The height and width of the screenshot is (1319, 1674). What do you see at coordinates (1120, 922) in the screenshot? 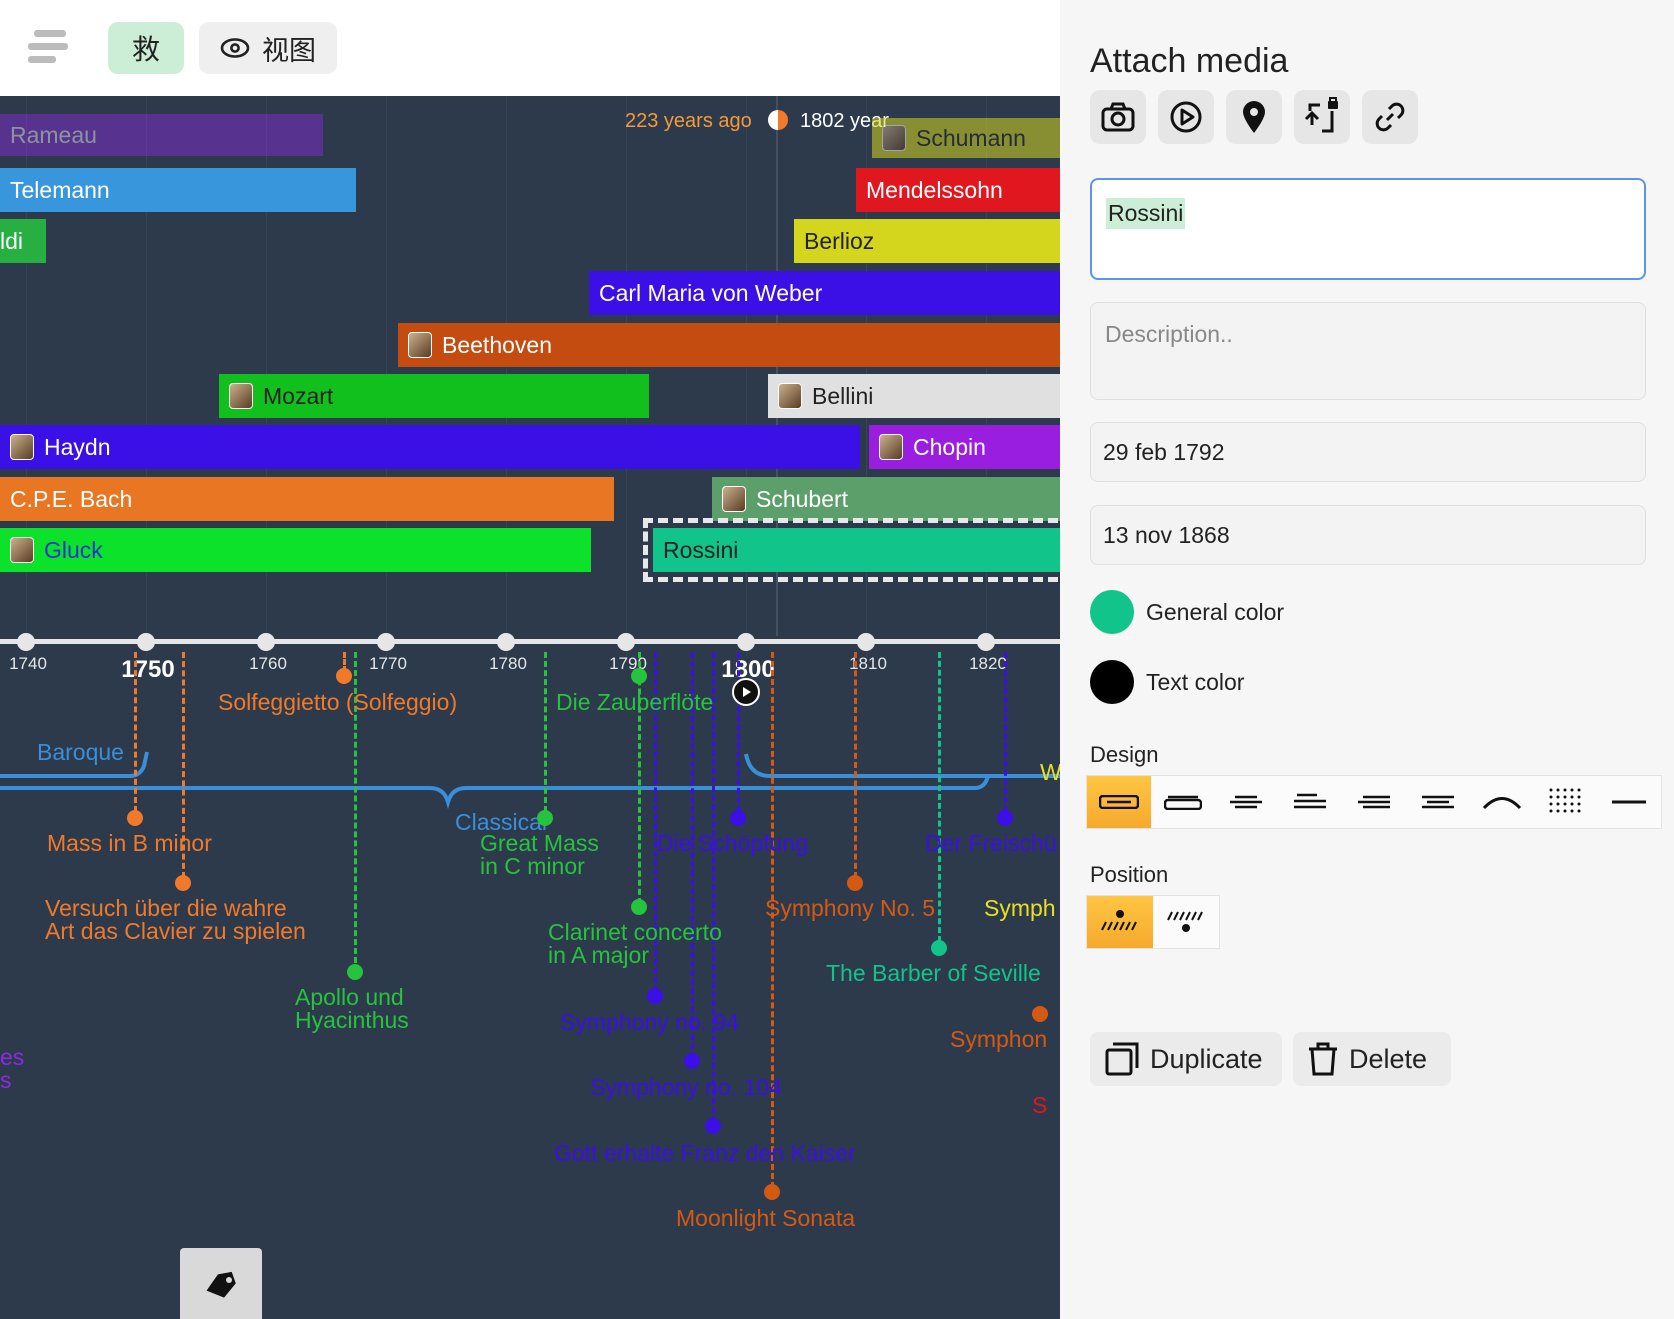
I see `position-above` at bounding box center [1120, 922].